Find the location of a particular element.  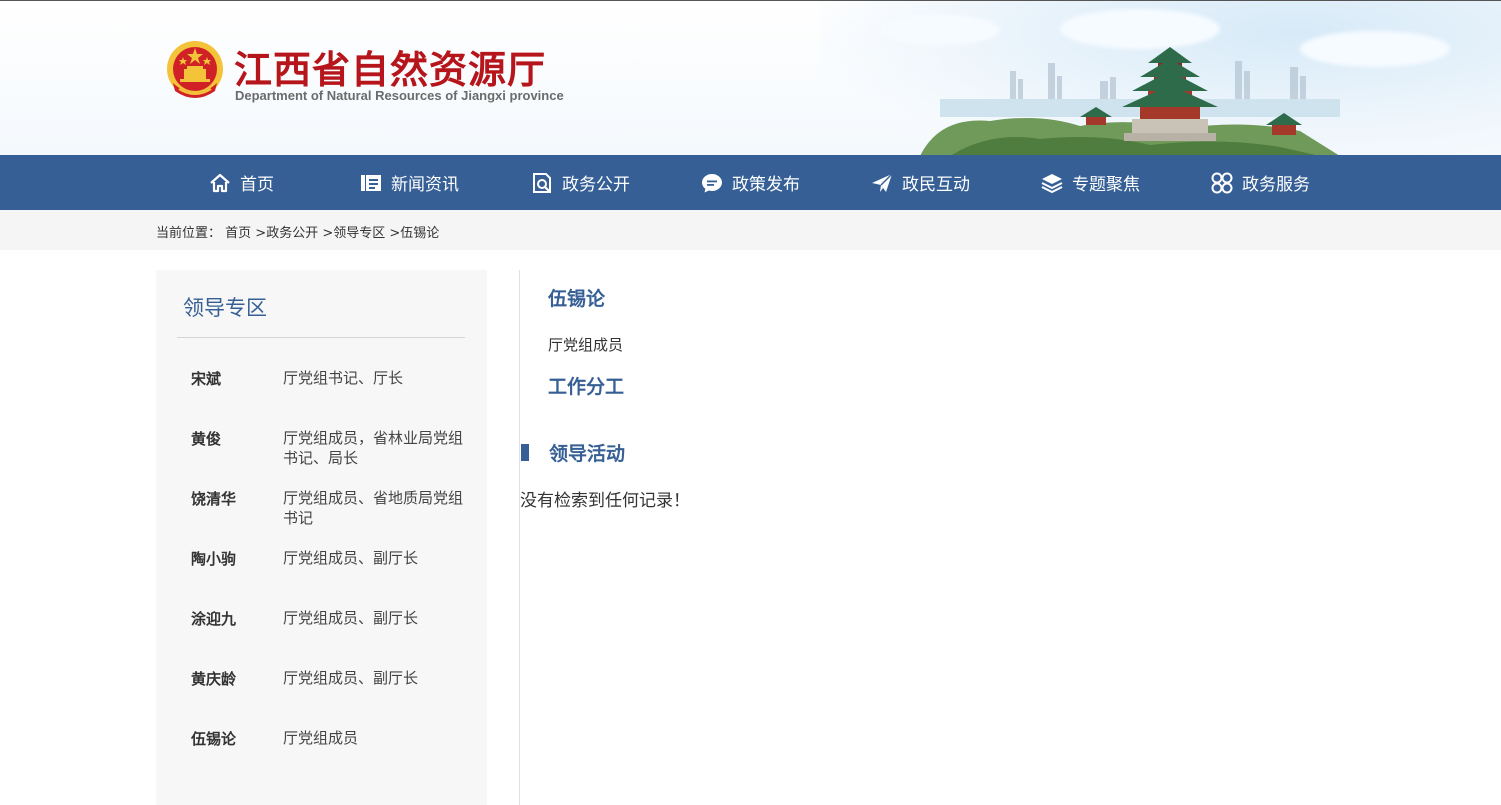

nav-item-home: 首页 is located at coordinates (241, 182).